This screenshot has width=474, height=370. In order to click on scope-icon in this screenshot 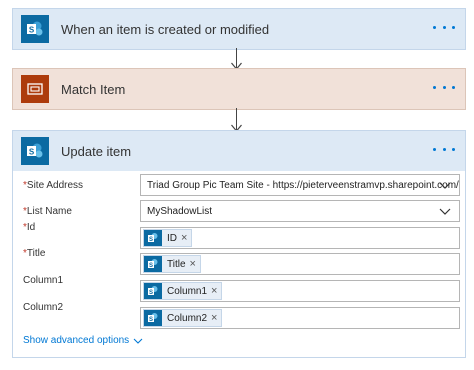, I will do `click(35, 89)`.